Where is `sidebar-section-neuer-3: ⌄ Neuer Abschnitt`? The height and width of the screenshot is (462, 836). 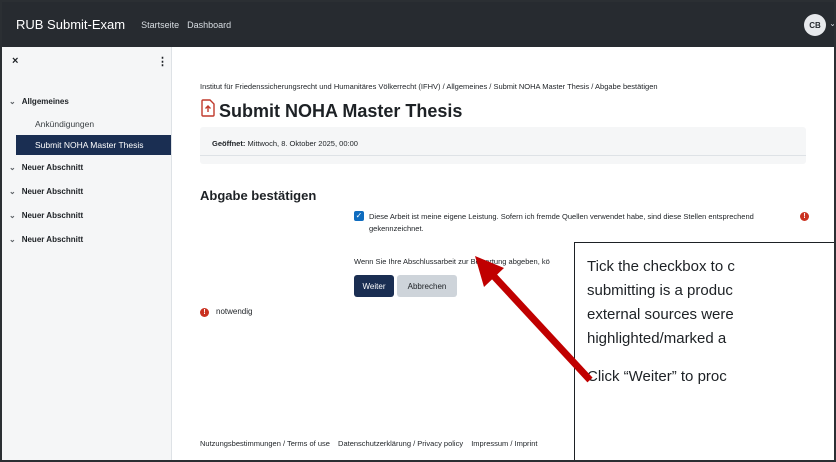
sidebar-section-neuer-3: ⌄ Neuer Abschnitt is located at coordinates (46, 215).